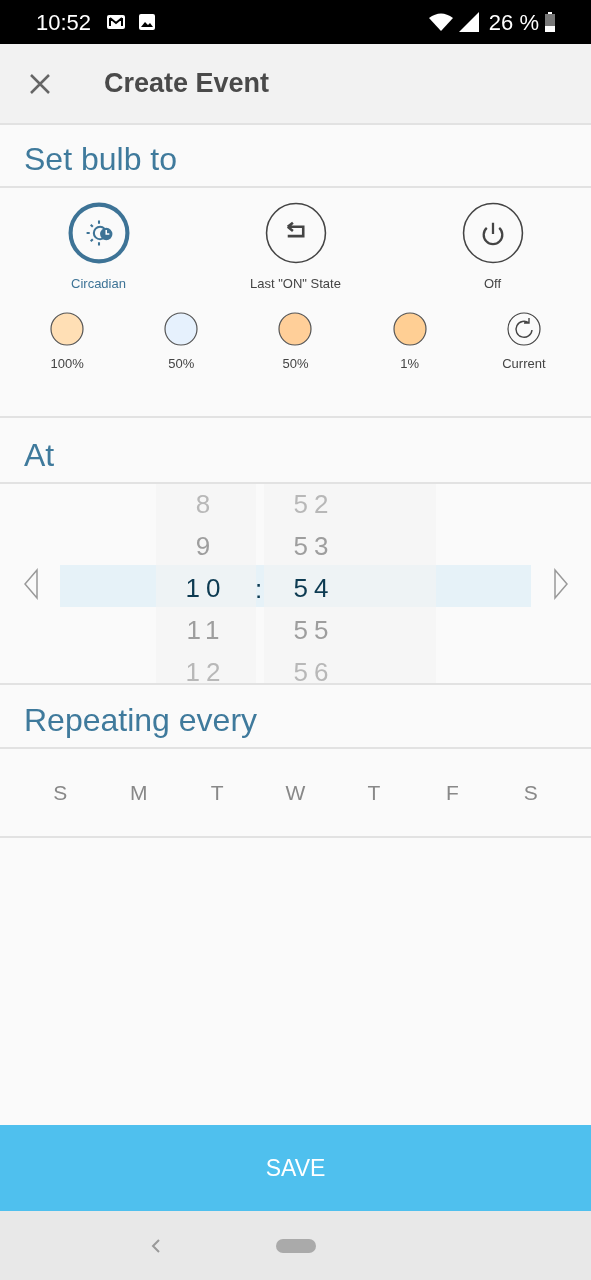 The height and width of the screenshot is (1280, 591). Describe the element at coordinates (314, 588) in the screenshot. I see `picker-value: 54` at that location.